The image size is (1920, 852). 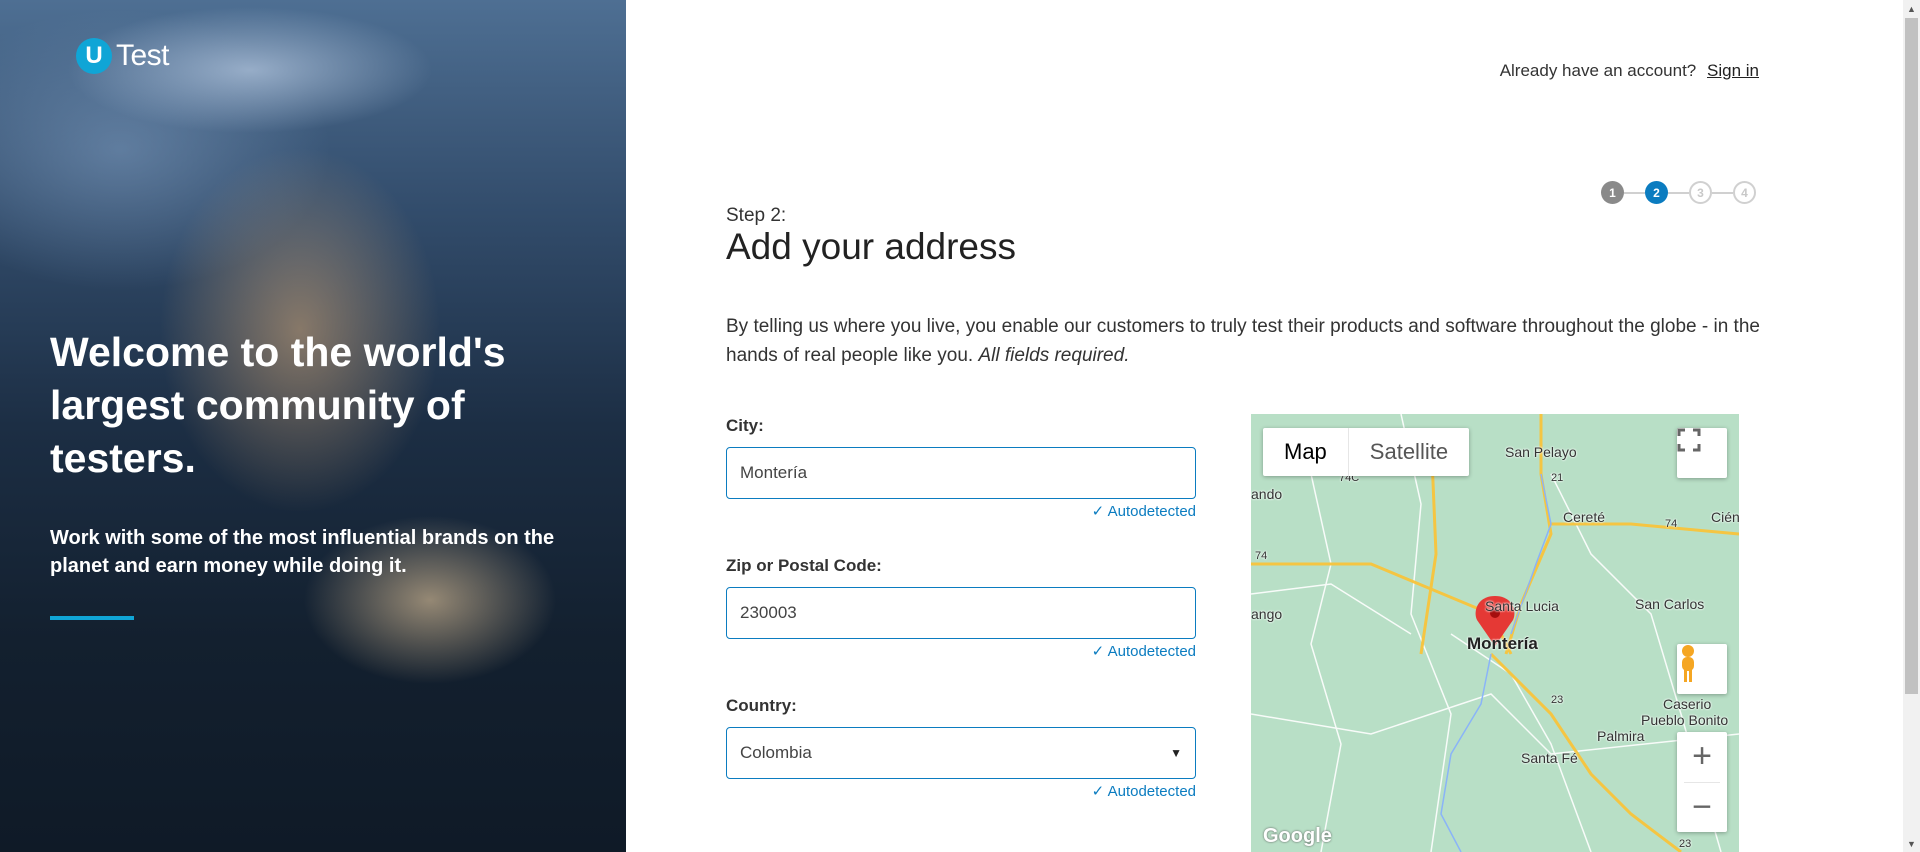 What do you see at coordinates (1297, 836) in the screenshot?
I see `google-logo: Google` at bounding box center [1297, 836].